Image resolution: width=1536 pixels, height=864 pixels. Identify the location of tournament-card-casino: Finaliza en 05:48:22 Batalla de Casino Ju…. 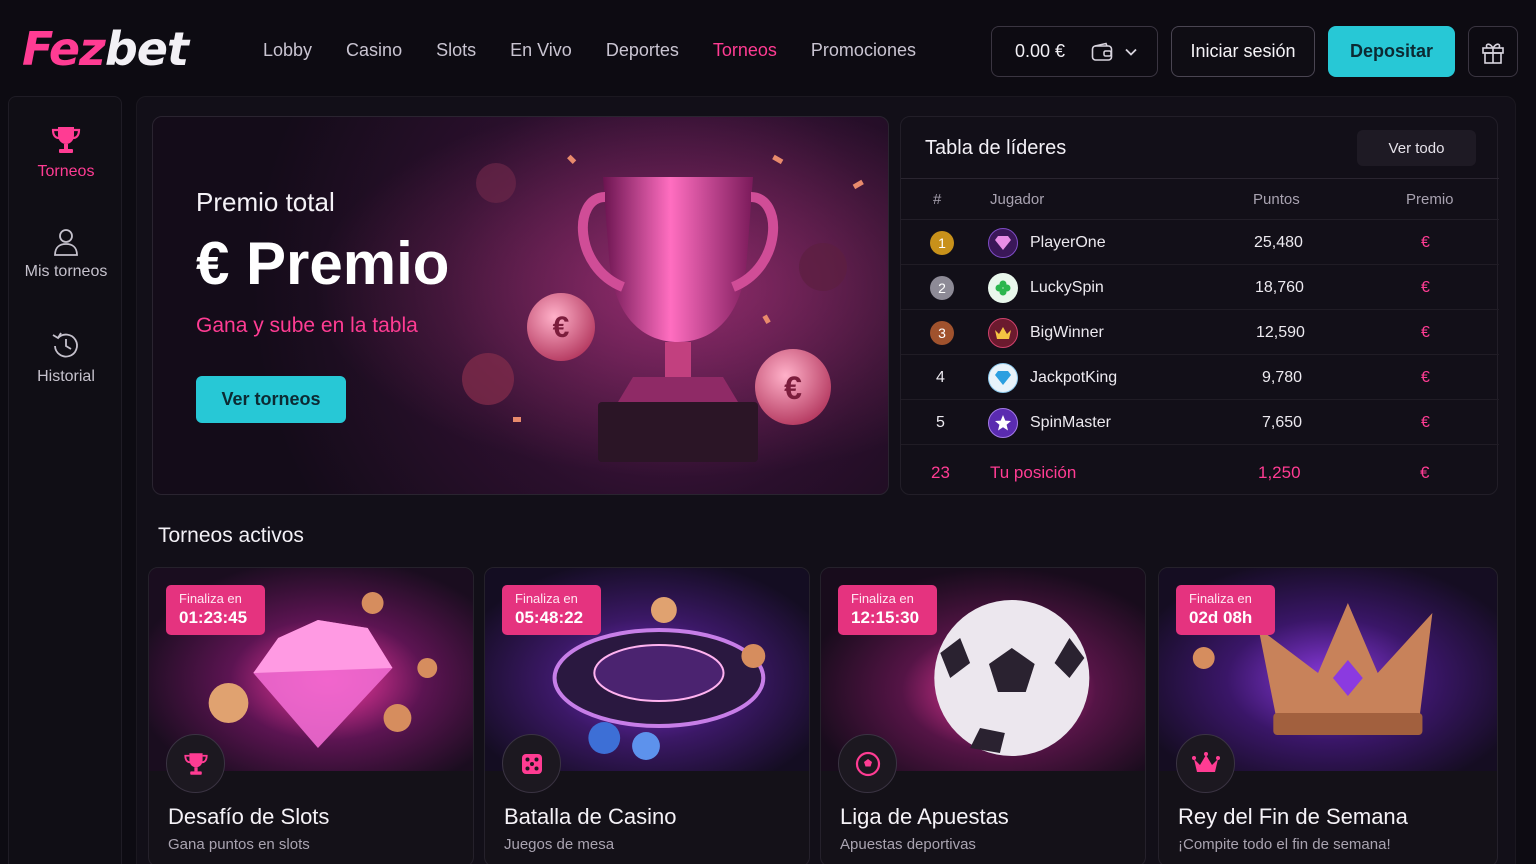
(647, 715).